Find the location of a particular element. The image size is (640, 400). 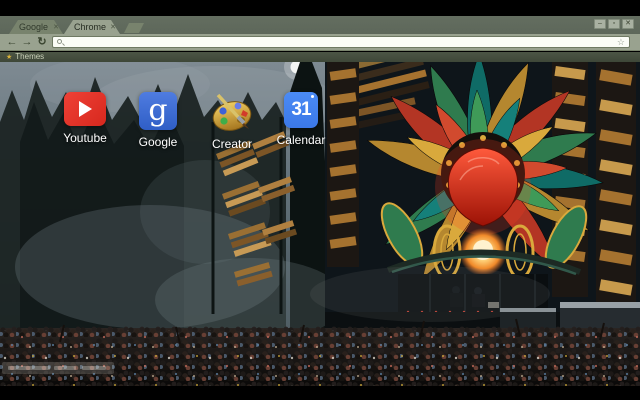

calendar-dot is located at coordinates (312, 96).